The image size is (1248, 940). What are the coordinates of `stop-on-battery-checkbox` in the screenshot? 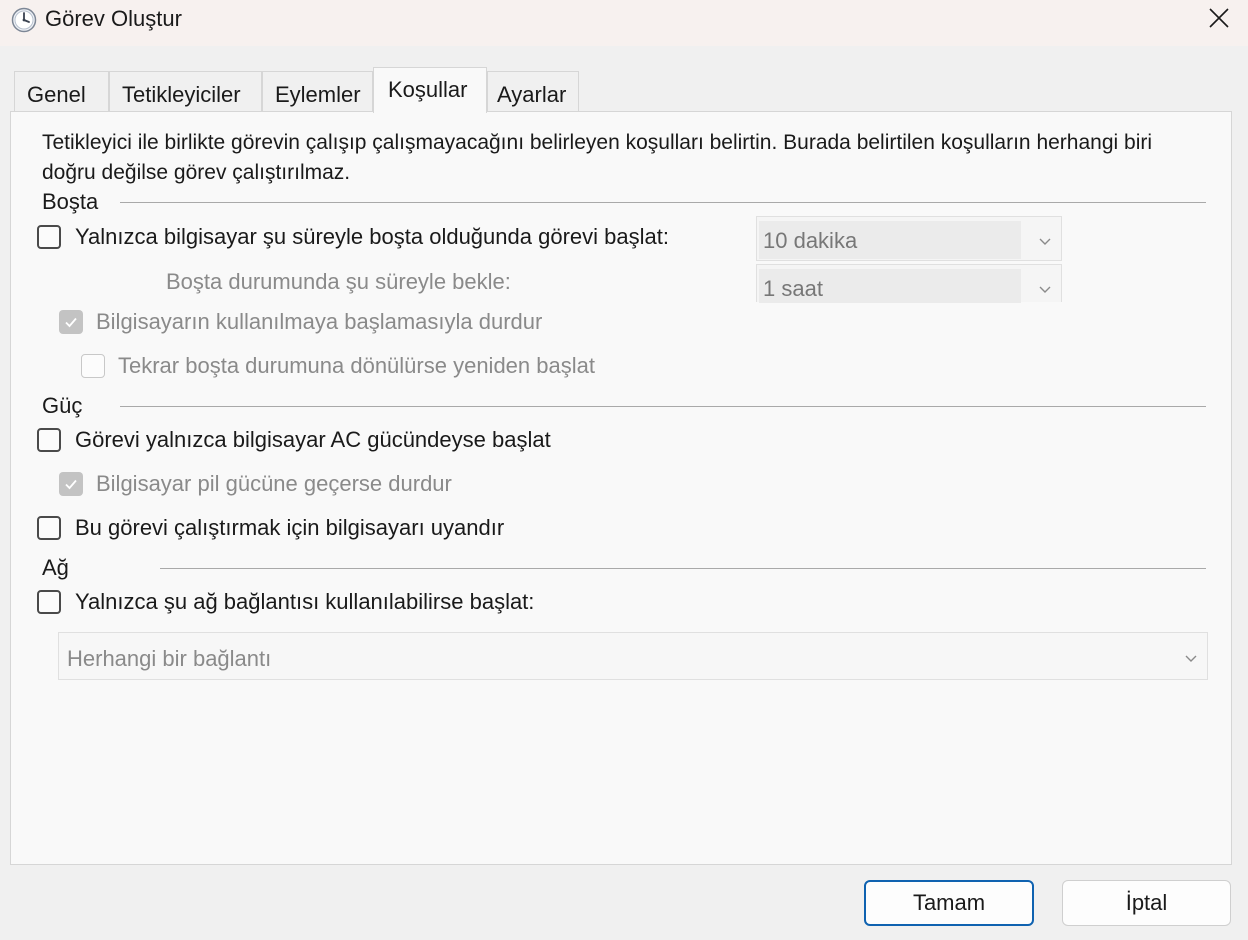 It's located at (71, 484).